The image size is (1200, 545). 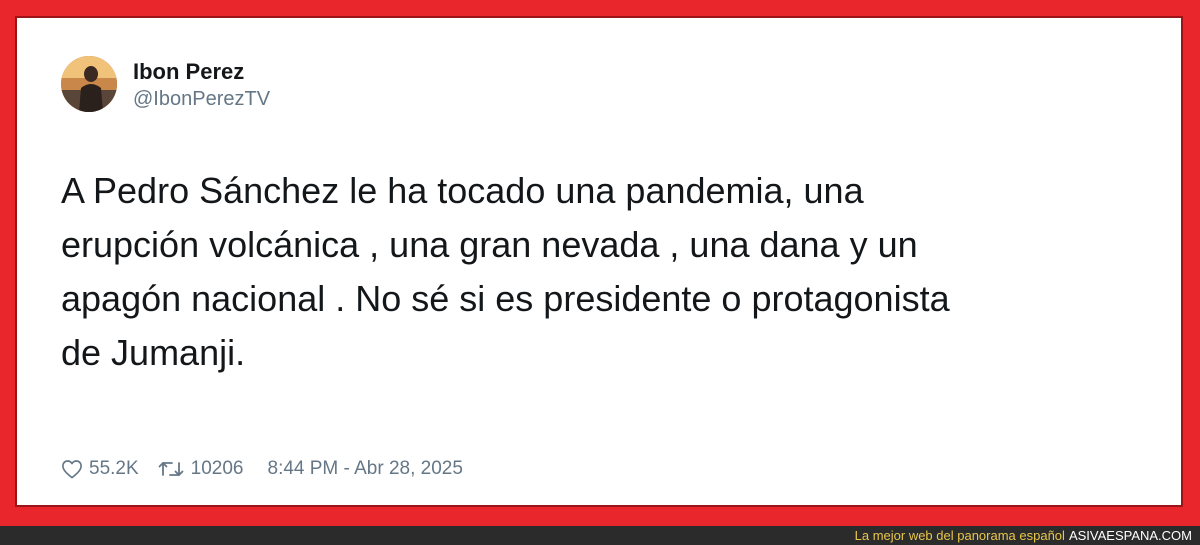 I want to click on retweet-count: 10206, so click(x=217, y=468).